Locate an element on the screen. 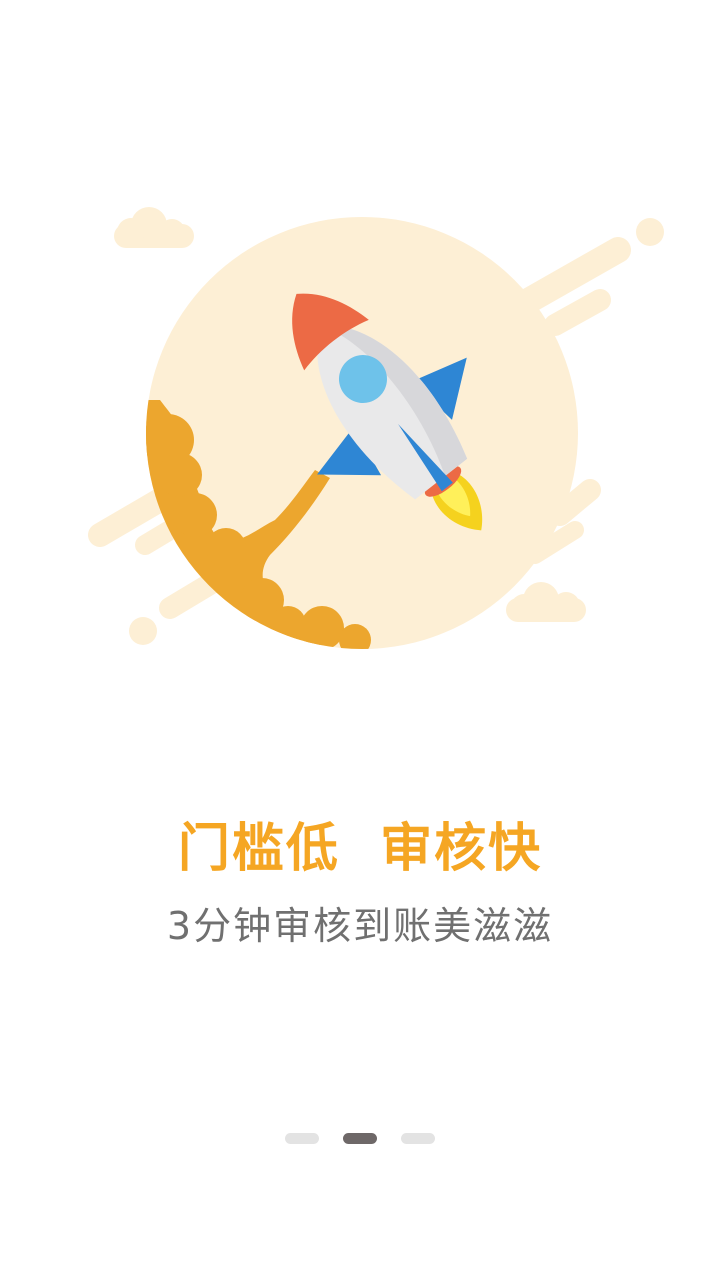  page-indicator is located at coordinates (360, 1138).